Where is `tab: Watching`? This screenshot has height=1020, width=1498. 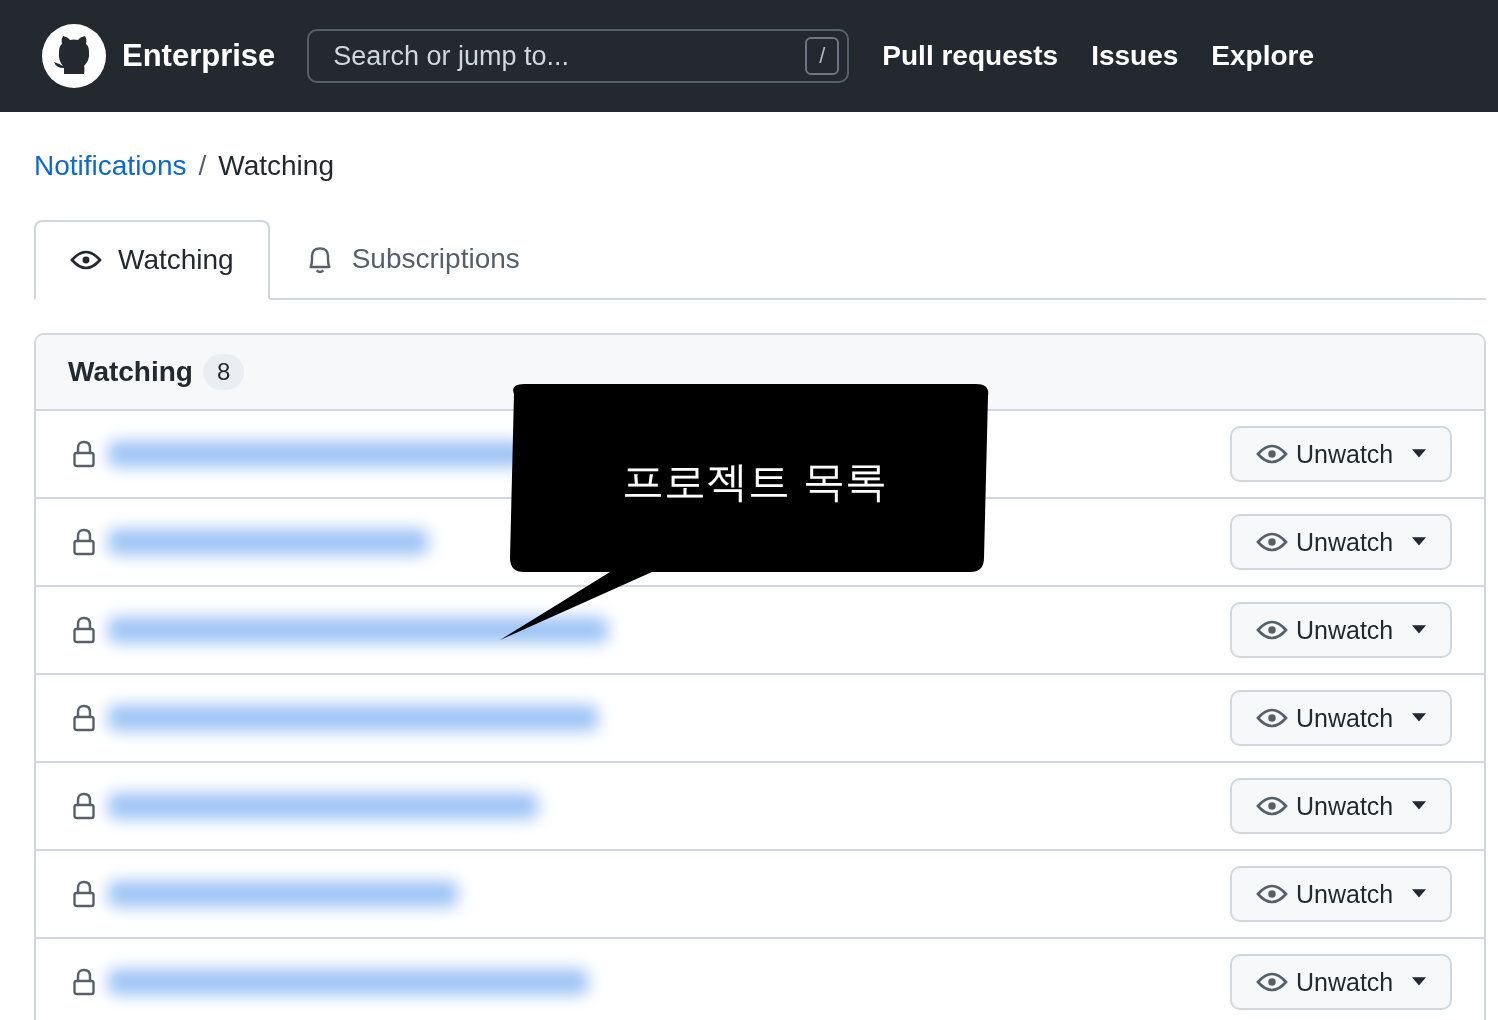
tab: Watching is located at coordinates (152, 260).